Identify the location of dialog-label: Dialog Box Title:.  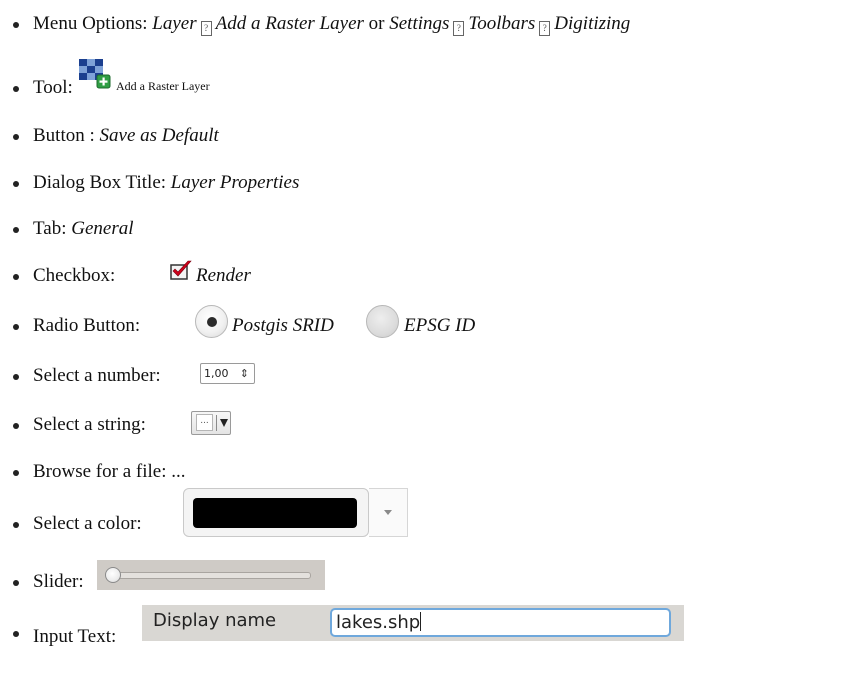
(100, 182).